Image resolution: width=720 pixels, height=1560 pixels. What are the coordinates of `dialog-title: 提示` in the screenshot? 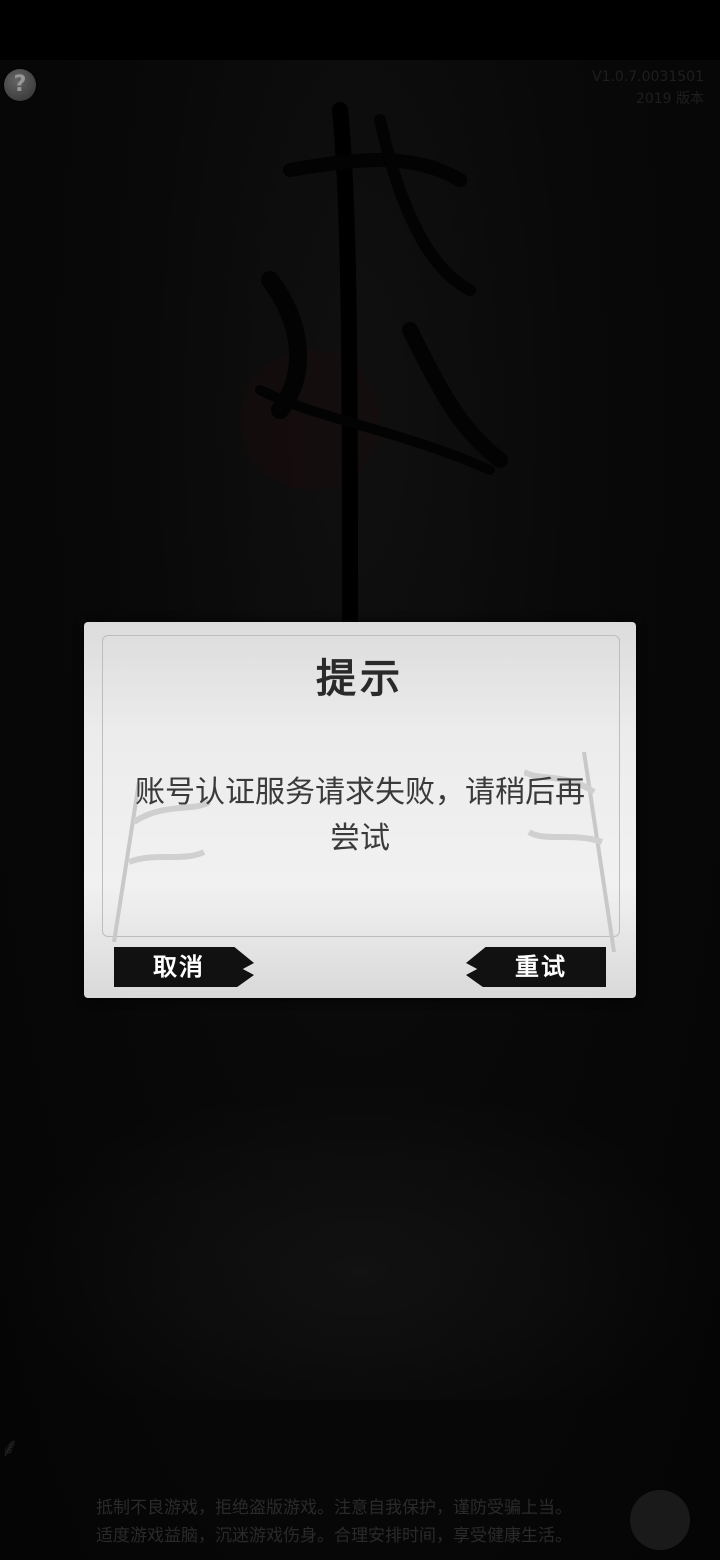 It's located at (360, 679).